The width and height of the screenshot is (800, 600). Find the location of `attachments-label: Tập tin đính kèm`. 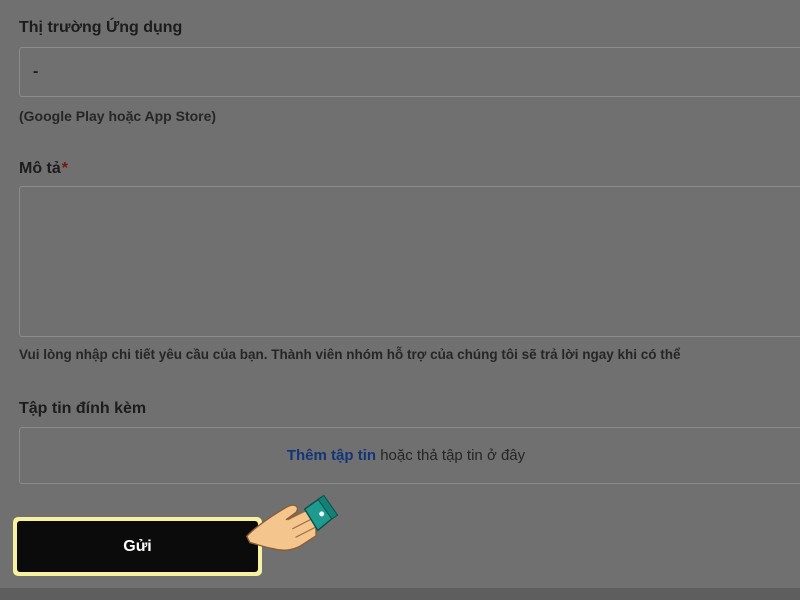

attachments-label: Tập tin đính kèm is located at coordinates (83, 408).